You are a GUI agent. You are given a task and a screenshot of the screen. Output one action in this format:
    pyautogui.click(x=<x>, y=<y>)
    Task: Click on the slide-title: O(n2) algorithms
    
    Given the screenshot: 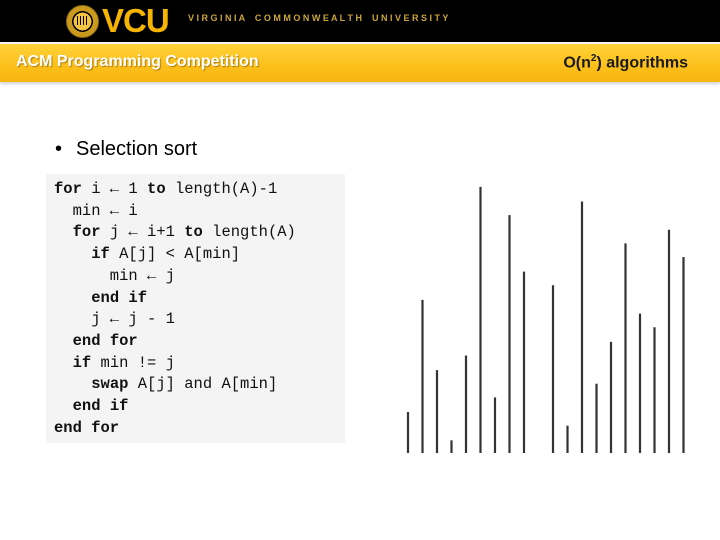 What is the action you would take?
    pyautogui.click(x=625, y=62)
    